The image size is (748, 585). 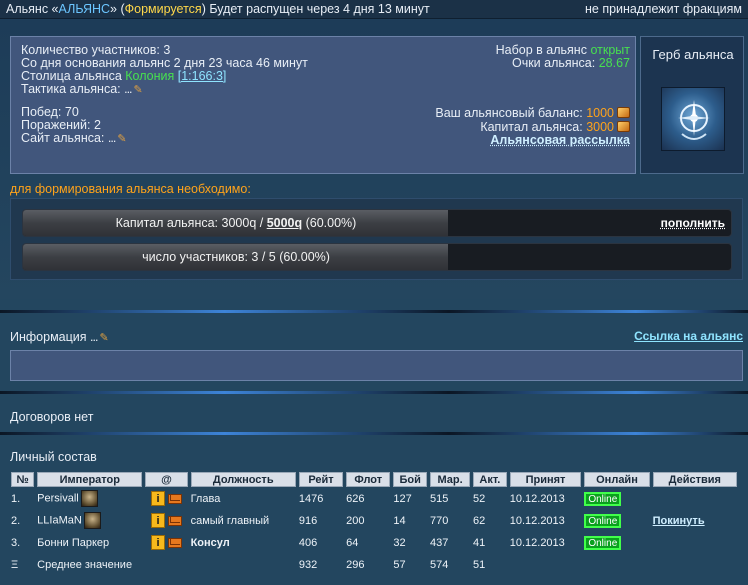 I want to click on row-num: 3., so click(x=16, y=542).